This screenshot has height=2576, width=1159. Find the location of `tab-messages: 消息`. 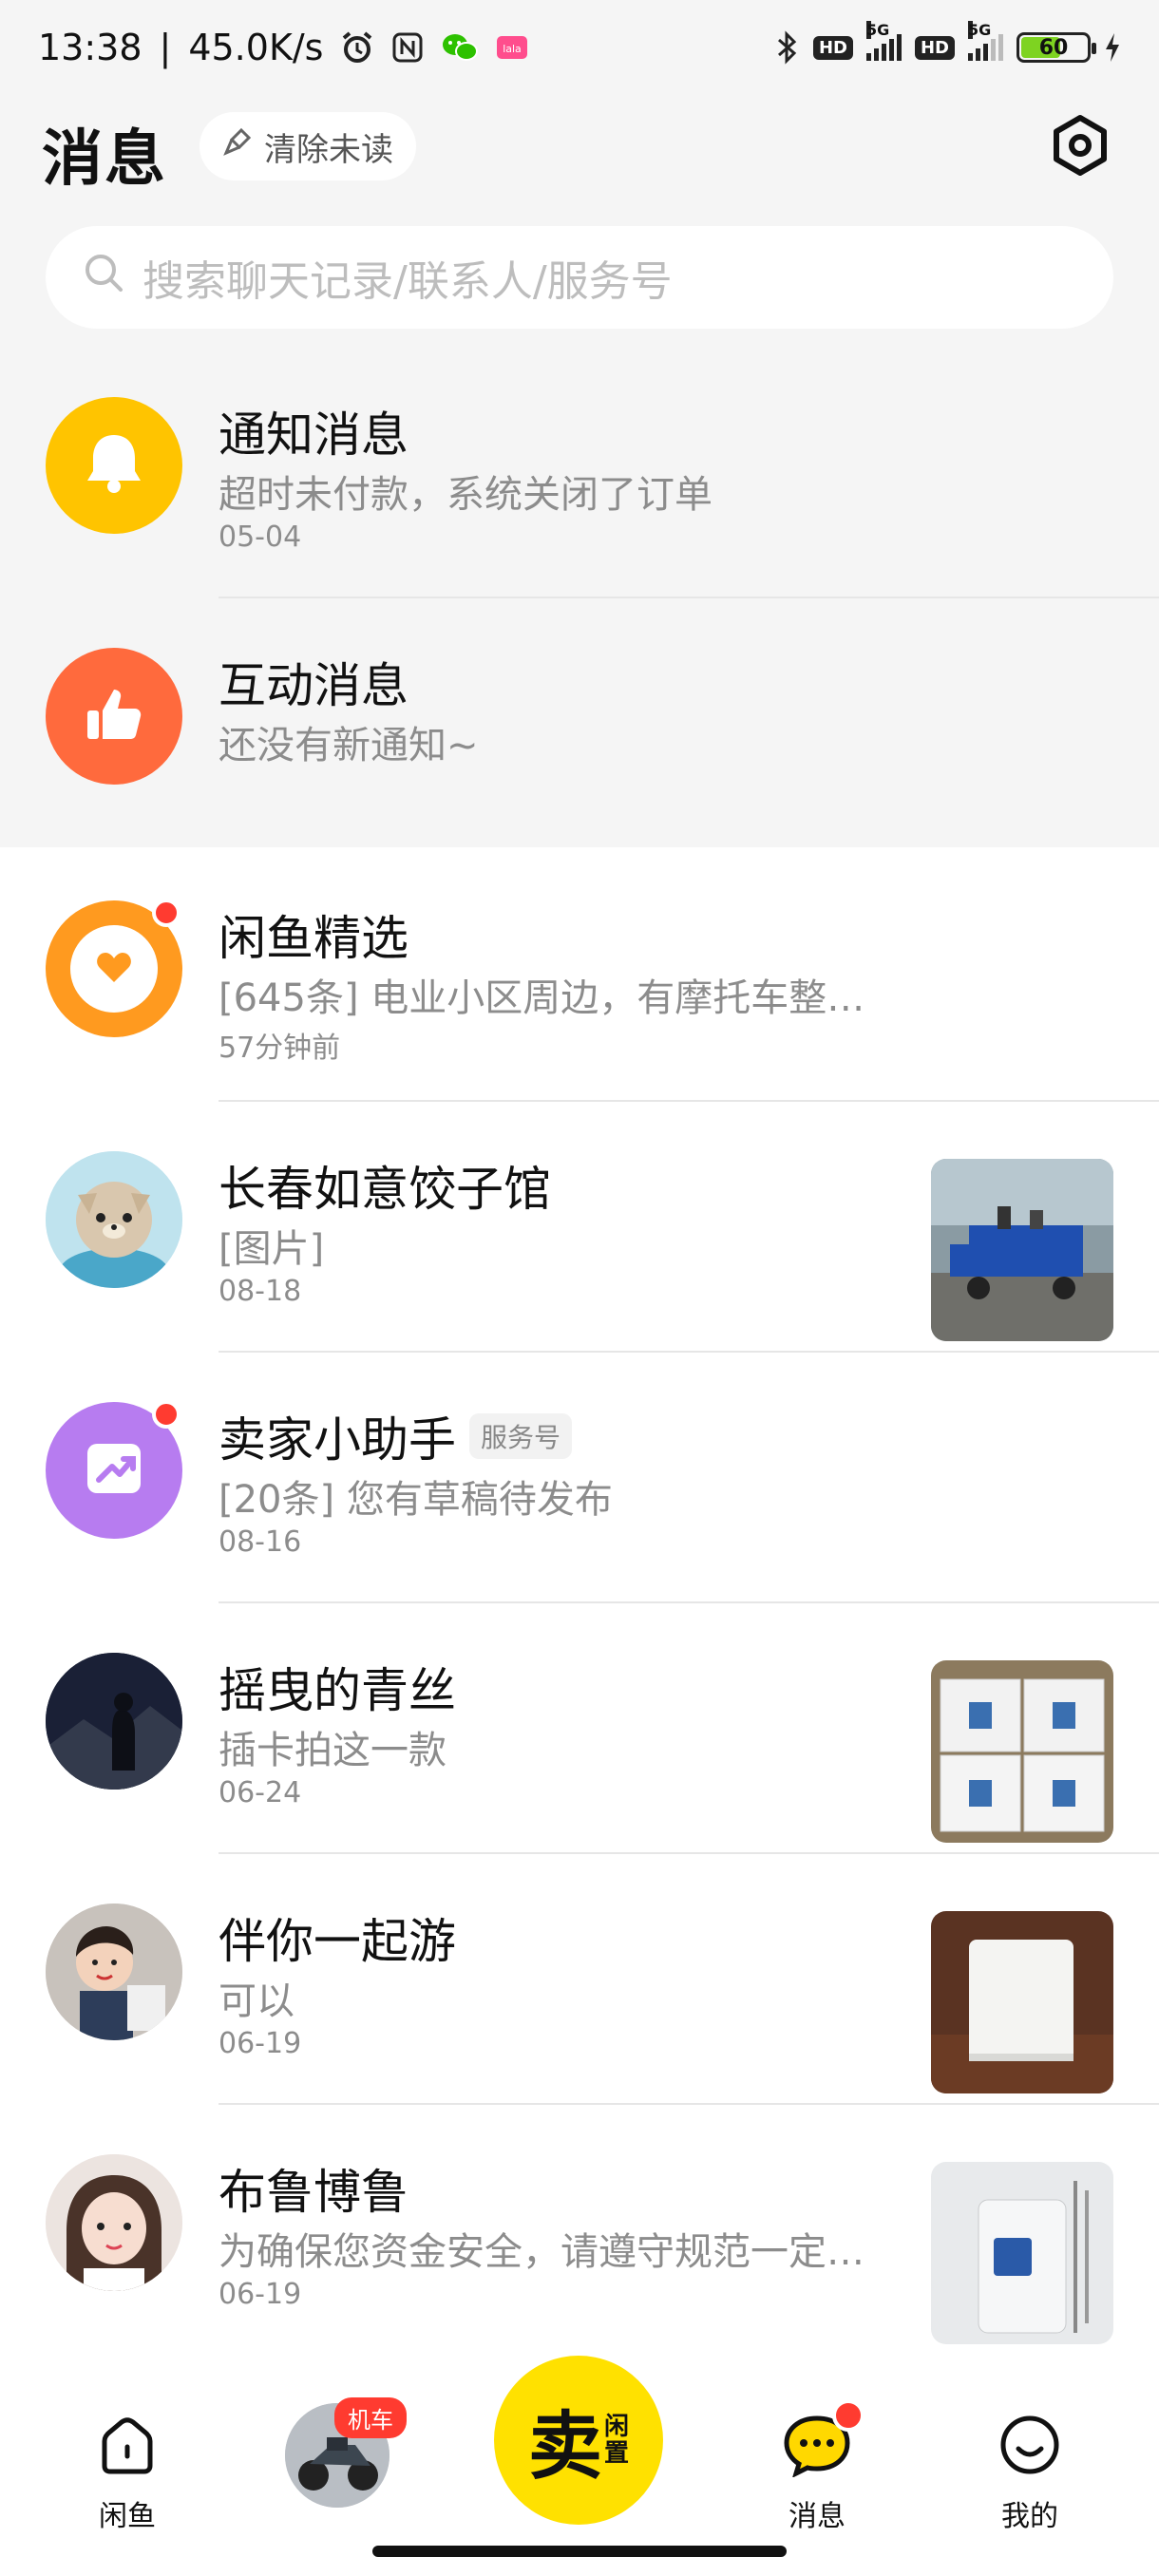

tab-messages: 消息 is located at coordinates (817, 2466).